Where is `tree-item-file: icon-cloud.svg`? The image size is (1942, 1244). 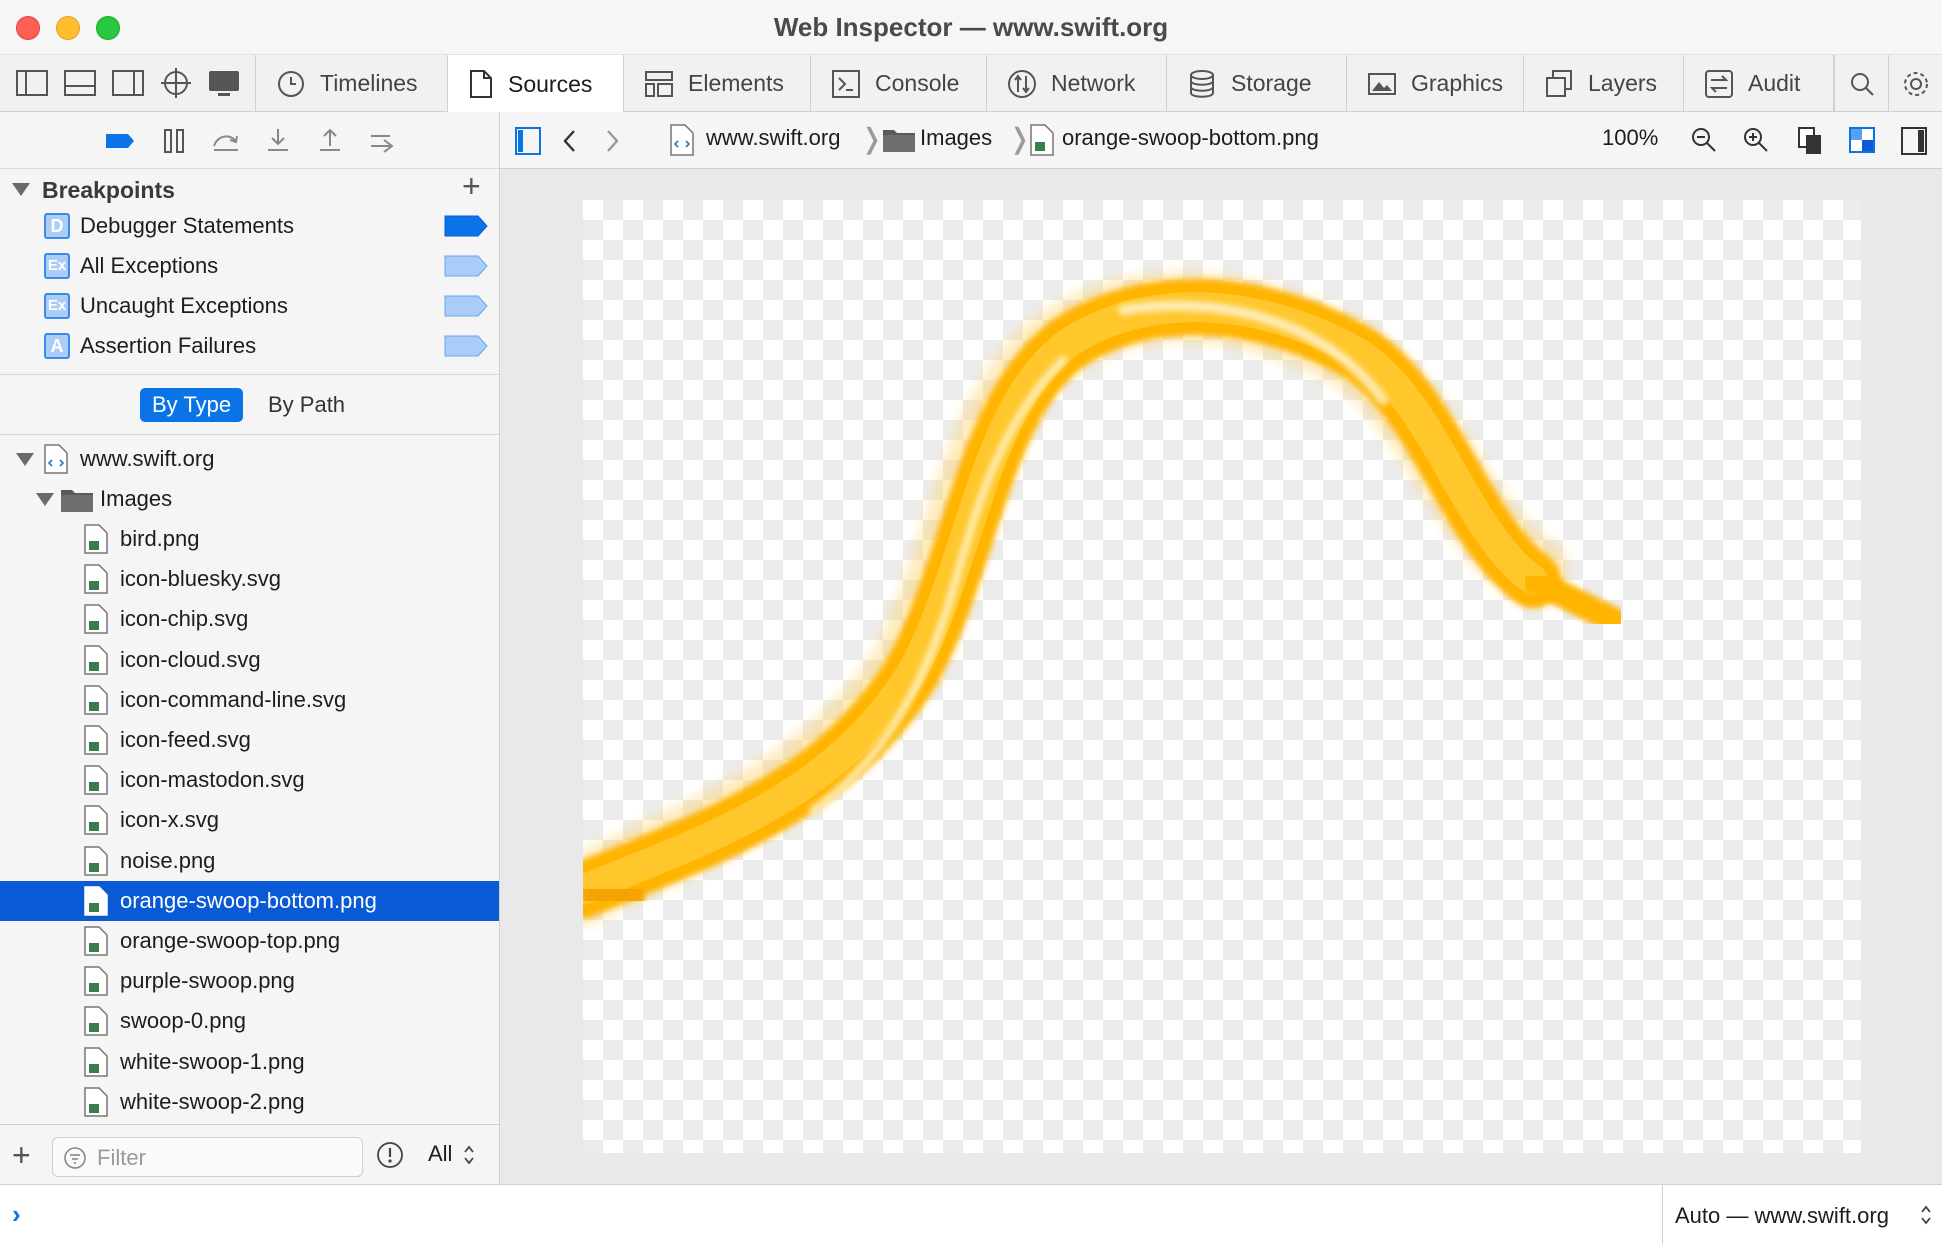
tree-item-file: icon-cloud.svg is located at coordinates (249, 660).